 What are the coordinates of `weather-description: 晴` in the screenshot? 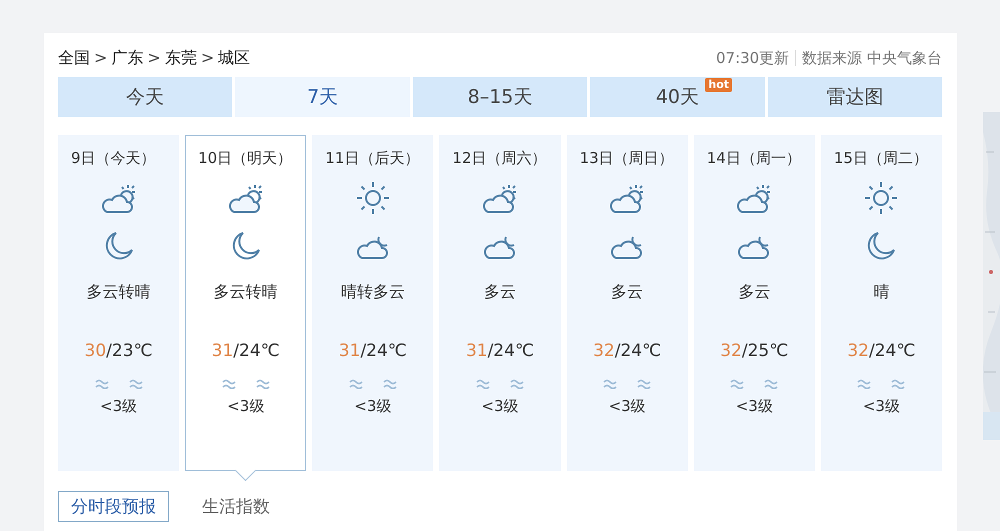 It's located at (881, 292).